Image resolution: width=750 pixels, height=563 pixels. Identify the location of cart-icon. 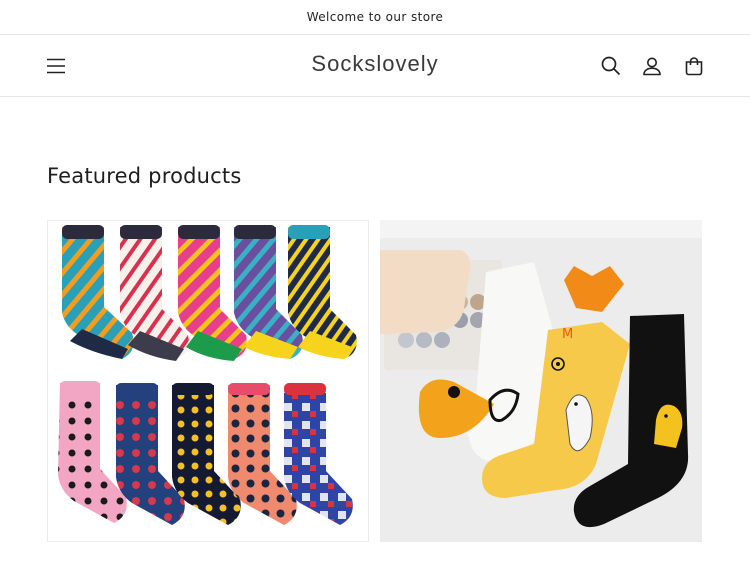
(694, 66).